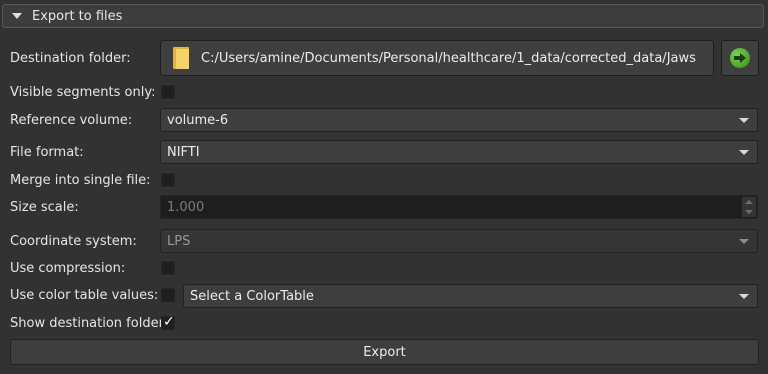 The width and height of the screenshot is (768, 374). Describe the element at coordinates (44, 207) in the screenshot. I see `size-scale-label: Size scale:` at that location.